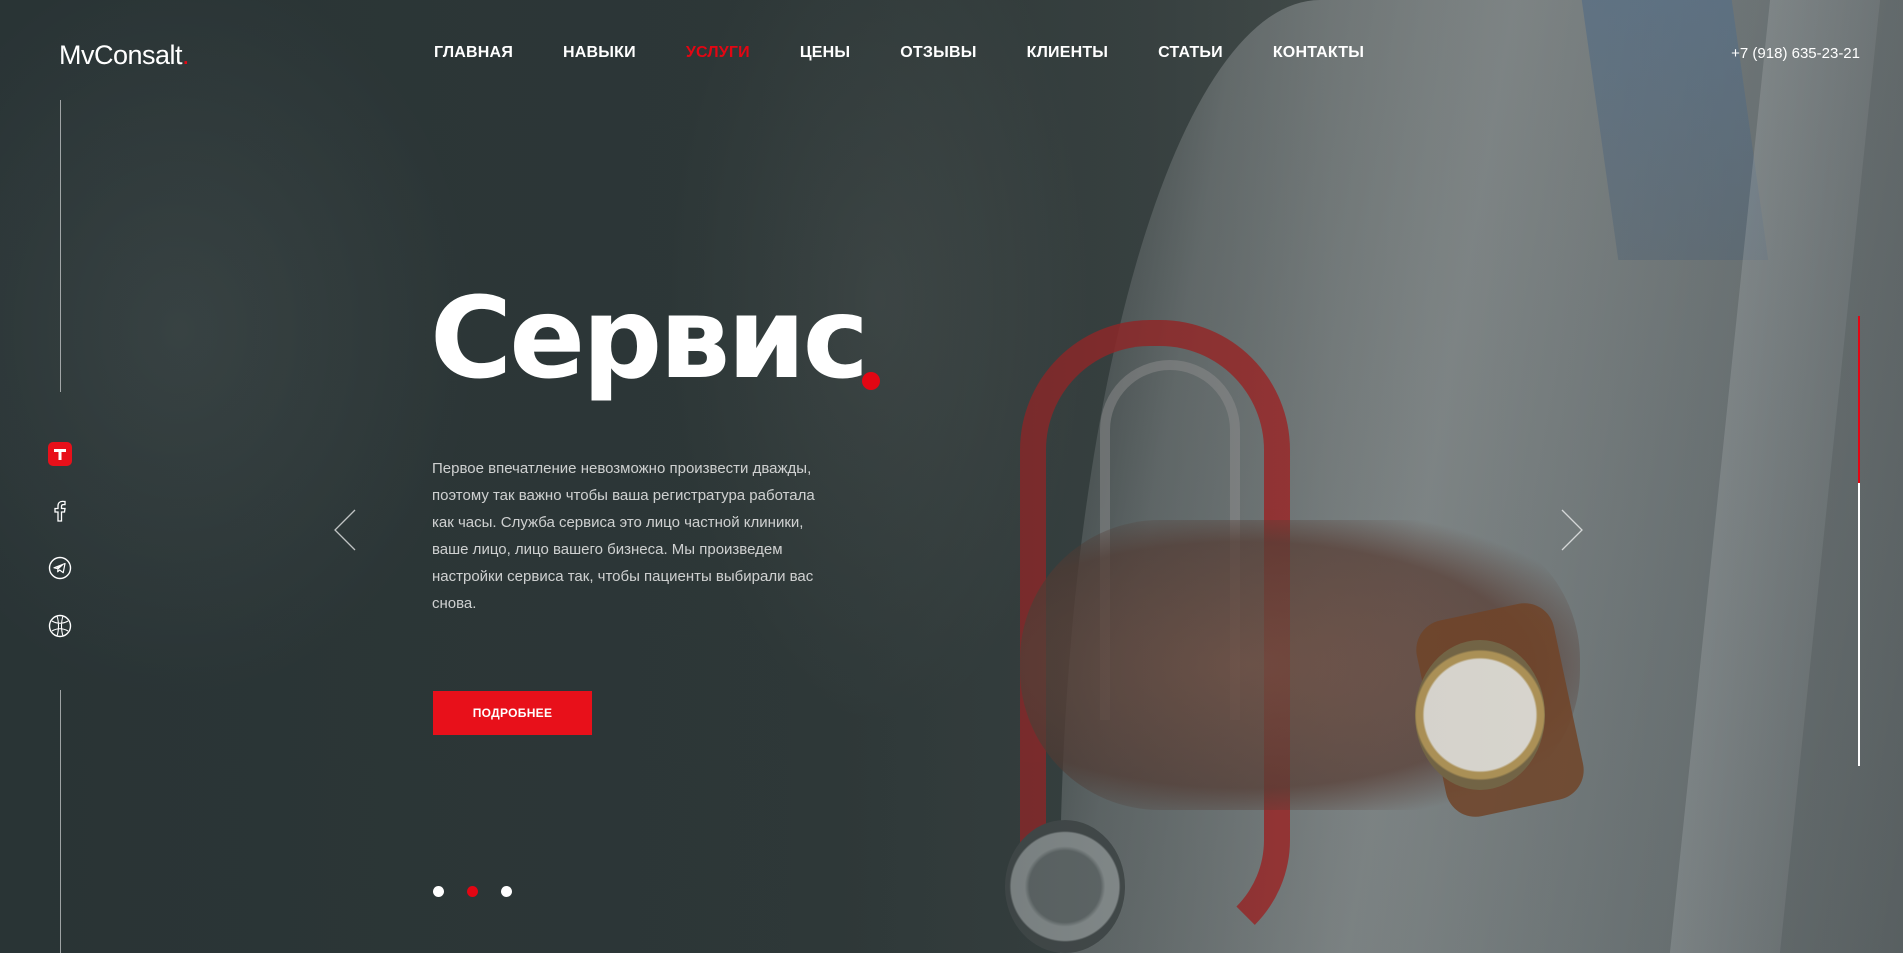 The height and width of the screenshot is (953, 1903). What do you see at coordinates (1795, 53) in the screenshot?
I see `phone-link: +7 (918) 635-23-21` at bounding box center [1795, 53].